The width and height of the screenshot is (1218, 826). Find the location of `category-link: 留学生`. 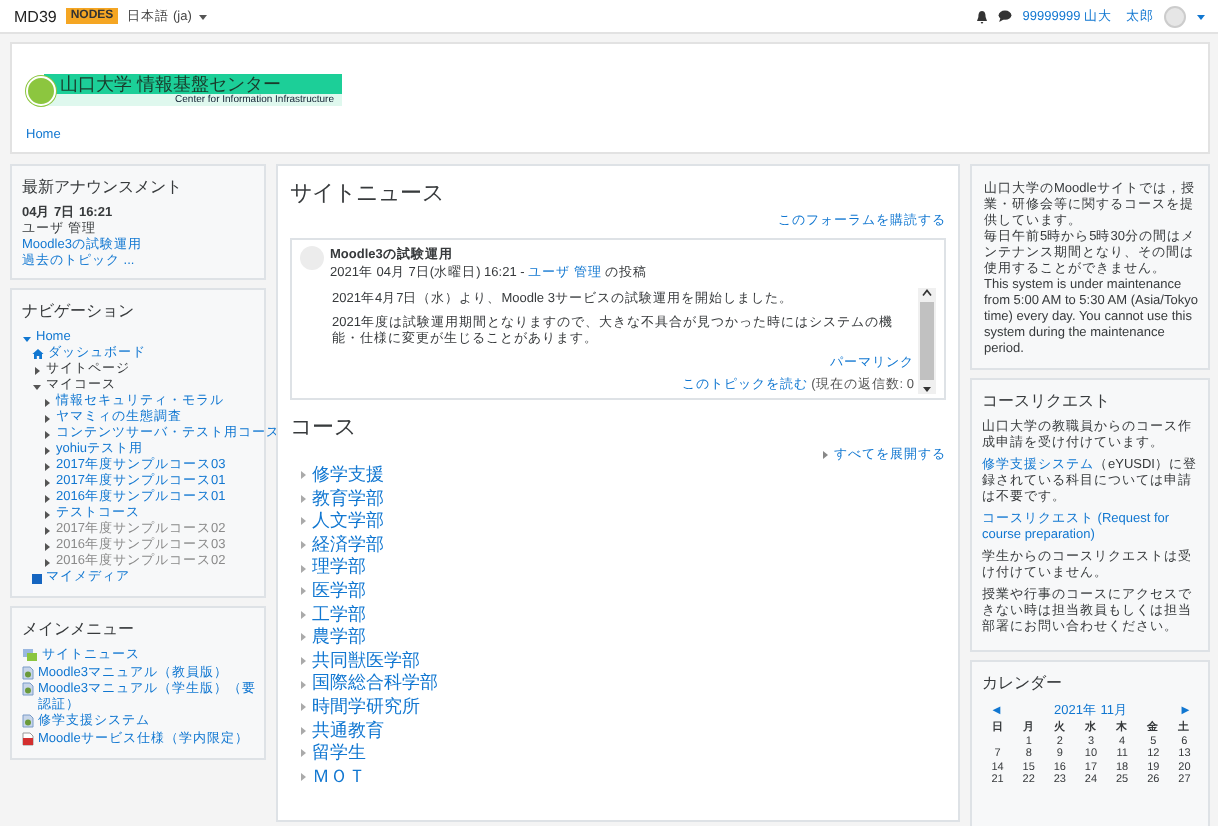

category-link: 留学生 is located at coordinates (339, 754).